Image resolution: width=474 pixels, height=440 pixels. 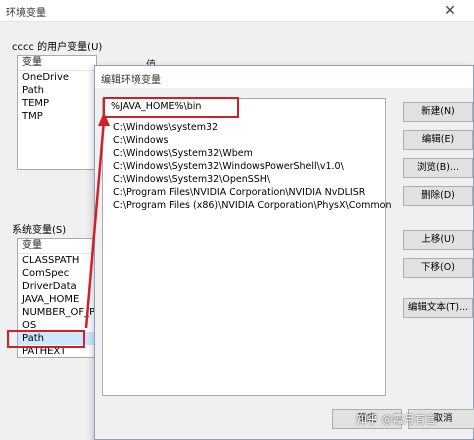 What do you see at coordinates (438, 140) in the screenshot?
I see `edit-button: 编辑(E)` at bounding box center [438, 140].